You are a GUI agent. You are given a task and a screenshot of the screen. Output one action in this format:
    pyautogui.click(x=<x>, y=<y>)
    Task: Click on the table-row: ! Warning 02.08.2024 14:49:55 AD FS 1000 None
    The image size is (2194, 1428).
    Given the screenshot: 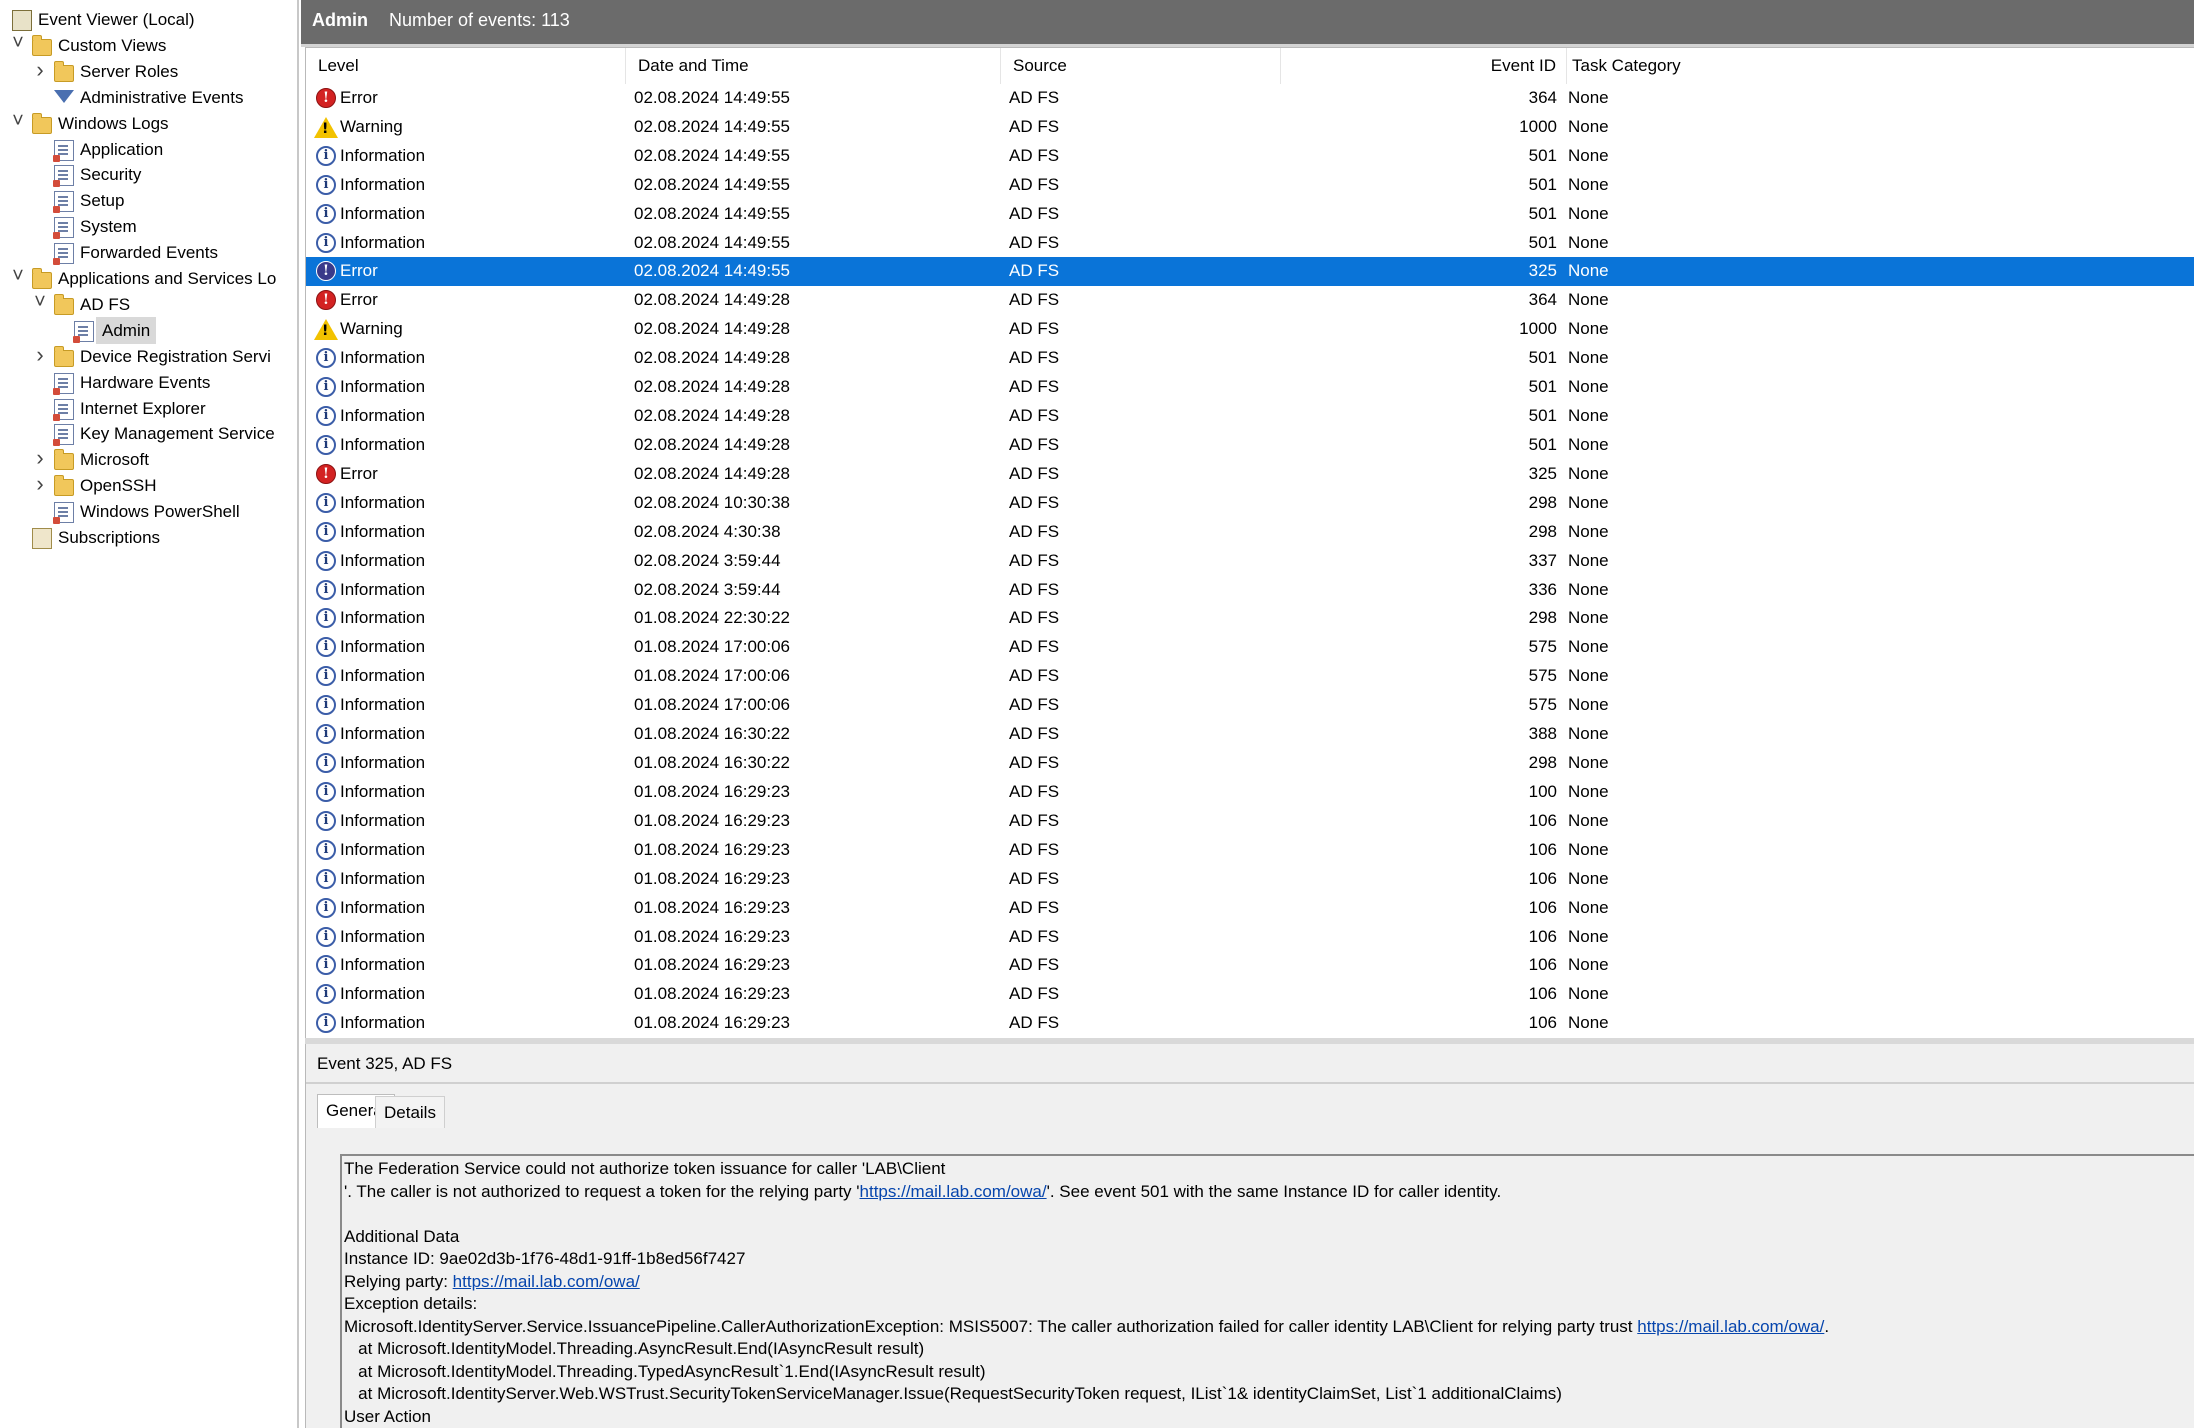 What is the action you would take?
    pyautogui.click(x=1250, y=127)
    